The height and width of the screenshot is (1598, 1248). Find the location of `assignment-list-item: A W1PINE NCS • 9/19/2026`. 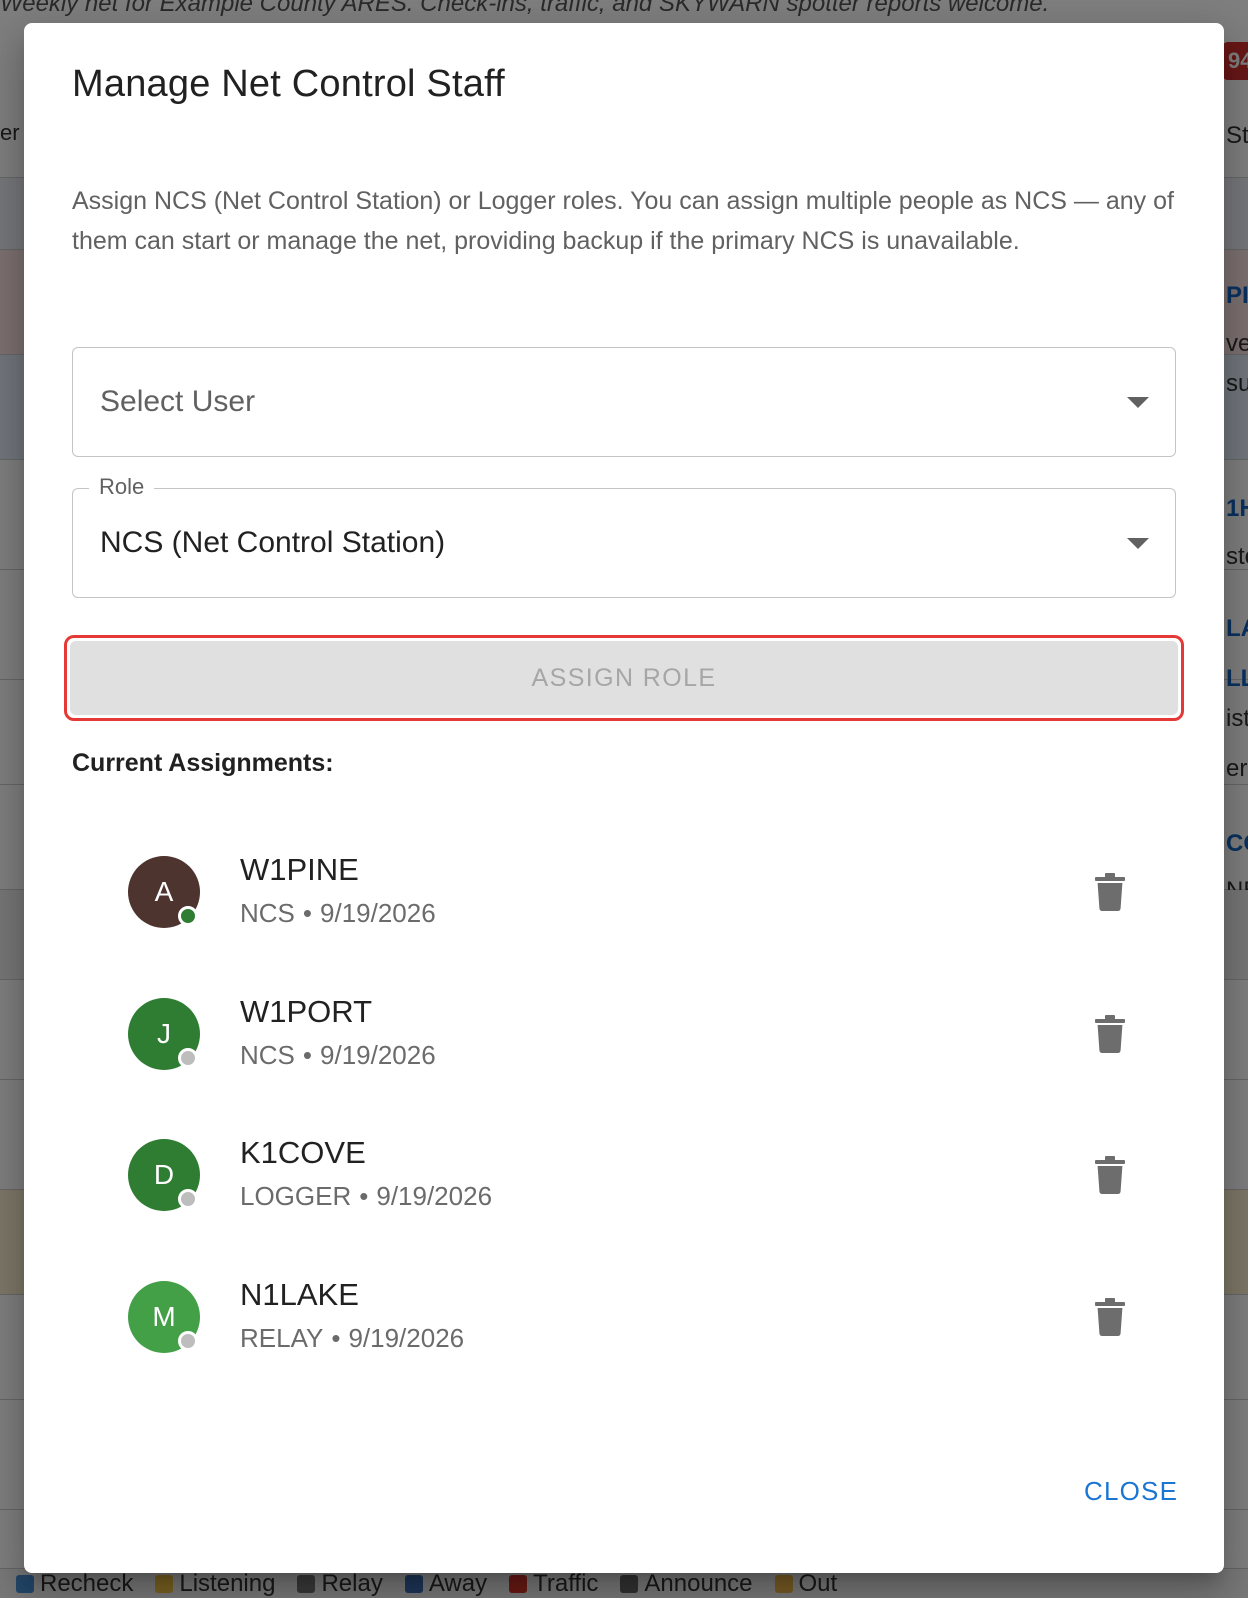

assignment-list-item: A W1PINE NCS • 9/19/2026 is located at coordinates (624, 919).